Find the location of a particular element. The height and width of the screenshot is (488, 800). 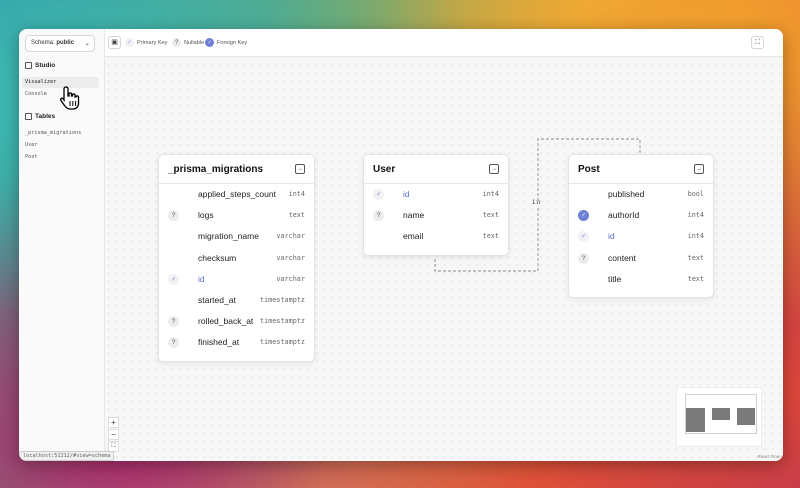

field-name: rolled_back_at is located at coordinates (226, 321).